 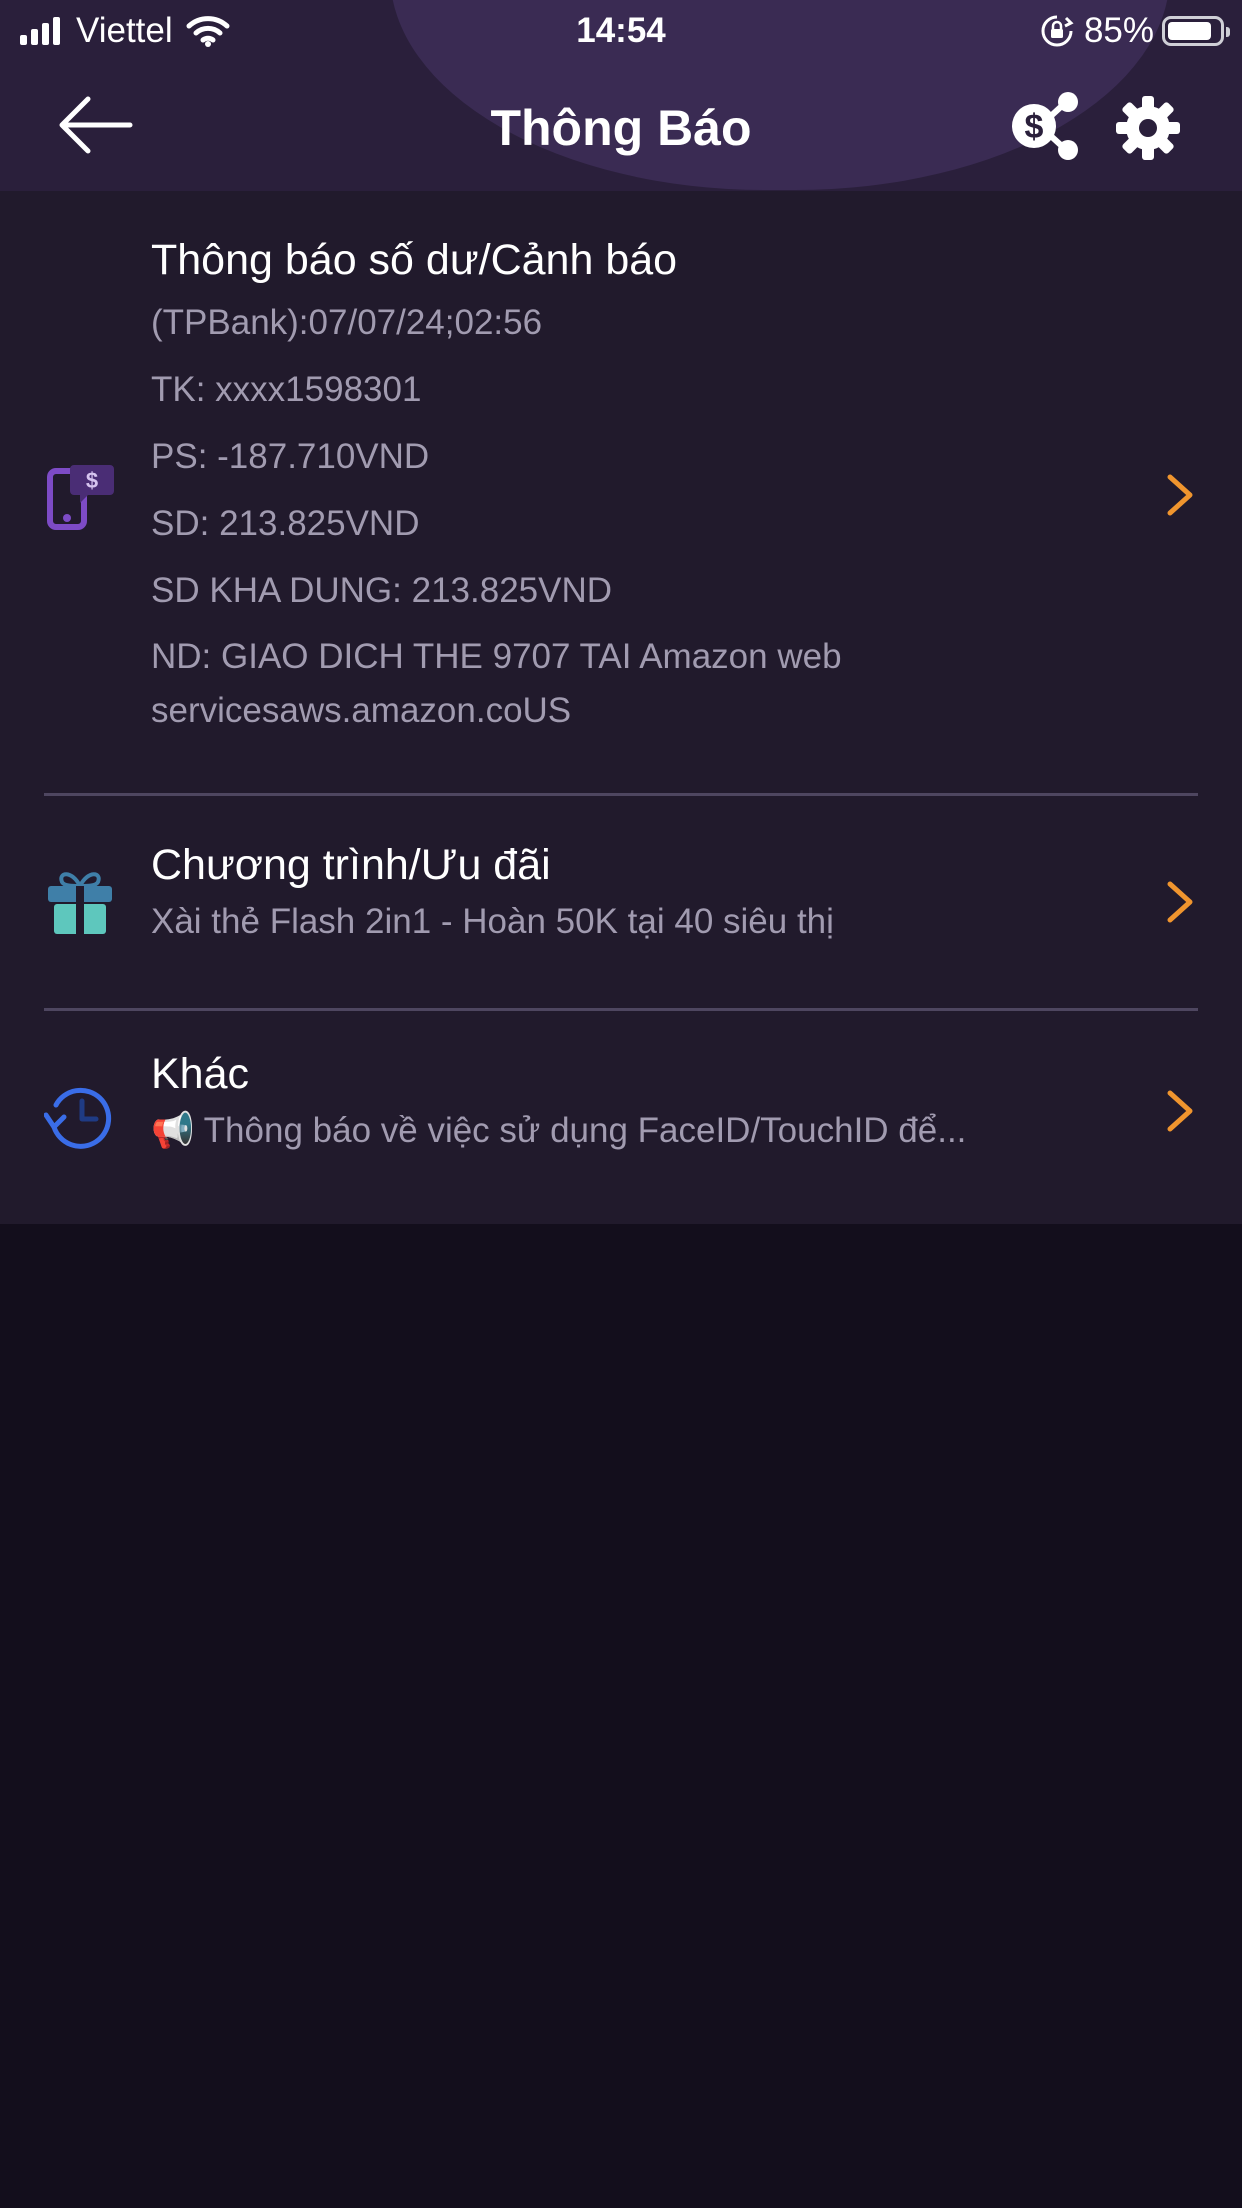 What do you see at coordinates (414, 260) in the screenshot?
I see `item-title: Thông báo số dư/Cảnh báo` at bounding box center [414, 260].